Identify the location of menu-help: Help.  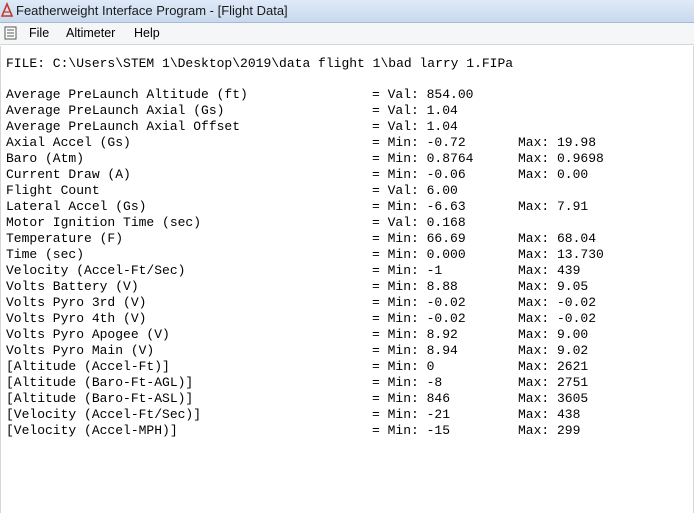
(147, 33).